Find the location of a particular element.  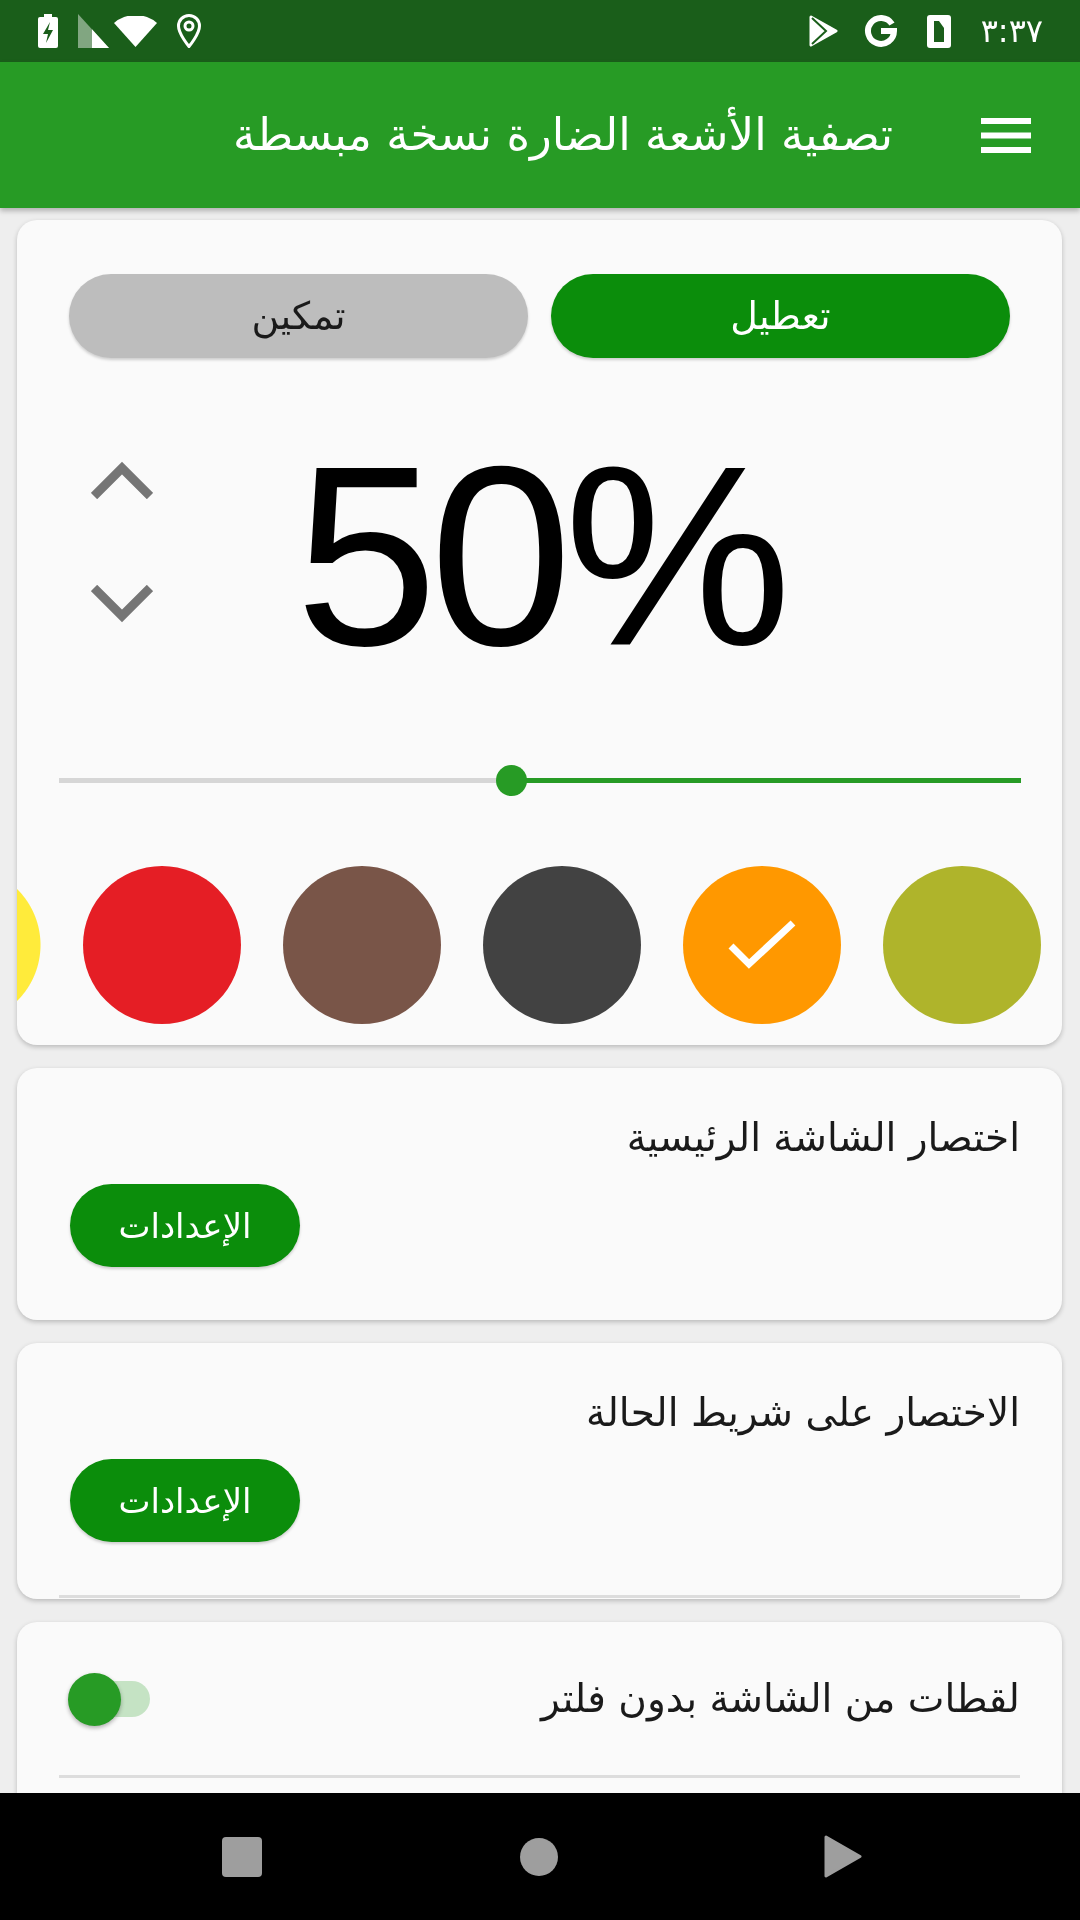

card-title: الاختصار على شريط الحالة is located at coordinates (803, 1413).